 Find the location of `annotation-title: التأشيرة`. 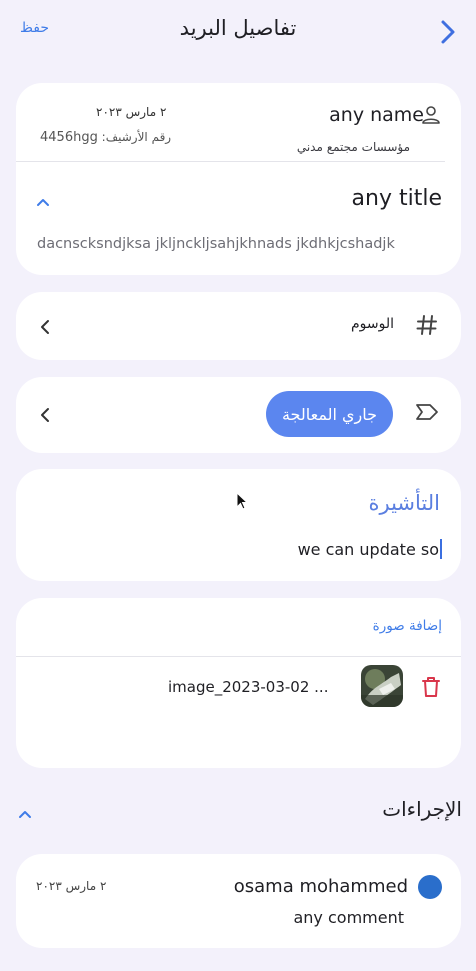

annotation-title: التأشيرة is located at coordinates (404, 503).